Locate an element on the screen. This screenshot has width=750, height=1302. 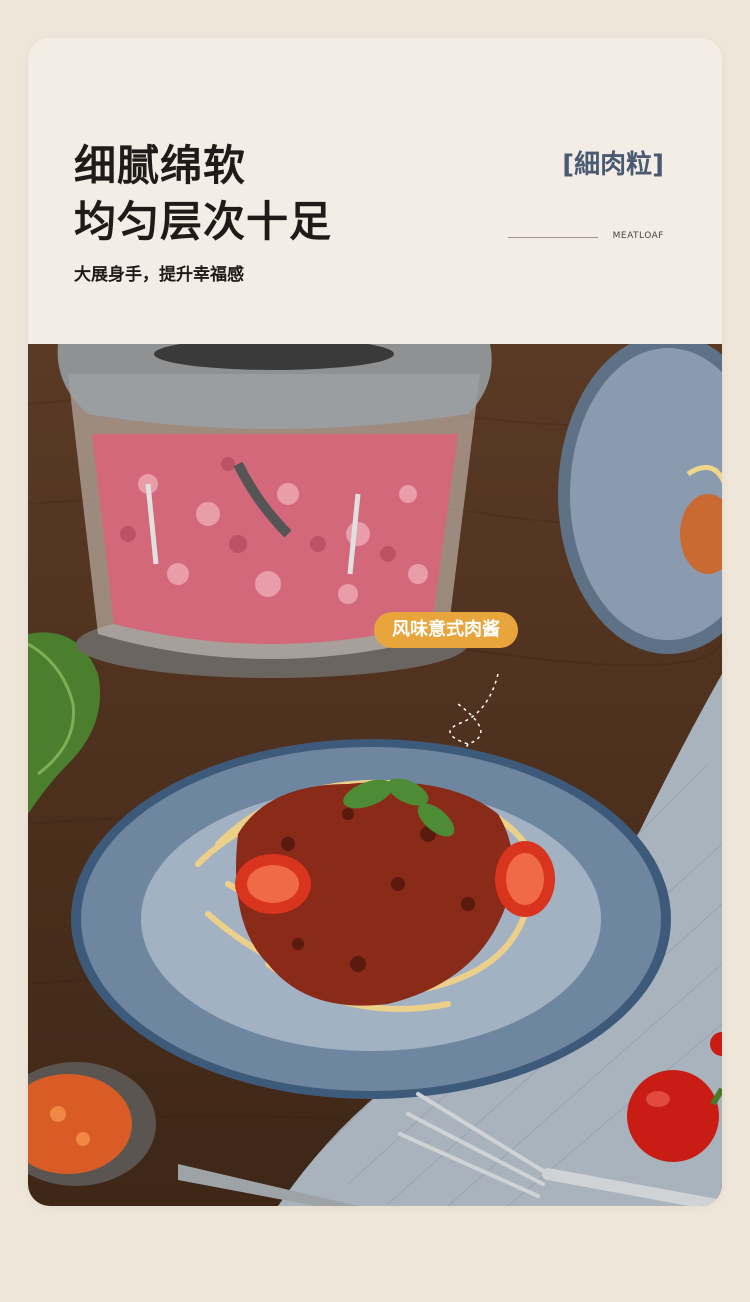
headline-line-1: 细腻绵软 is located at coordinates (160, 165).